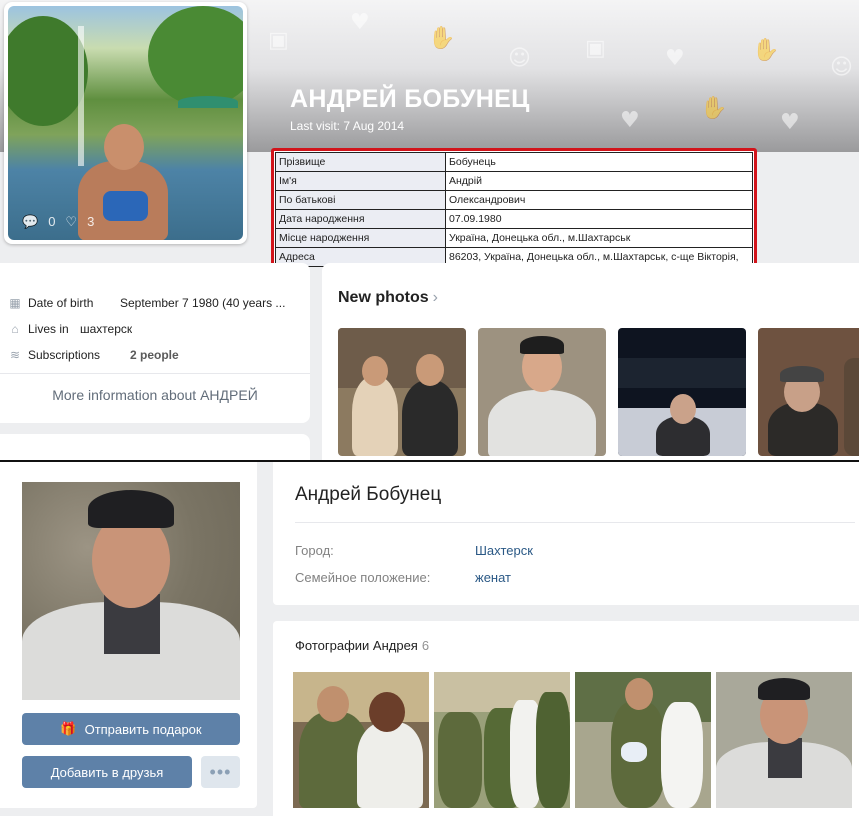 The height and width of the screenshot is (816, 859). What do you see at coordinates (599, 181) in the screenshot?
I see `personal-data-value: Андрій` at bounding box center [599, 181].